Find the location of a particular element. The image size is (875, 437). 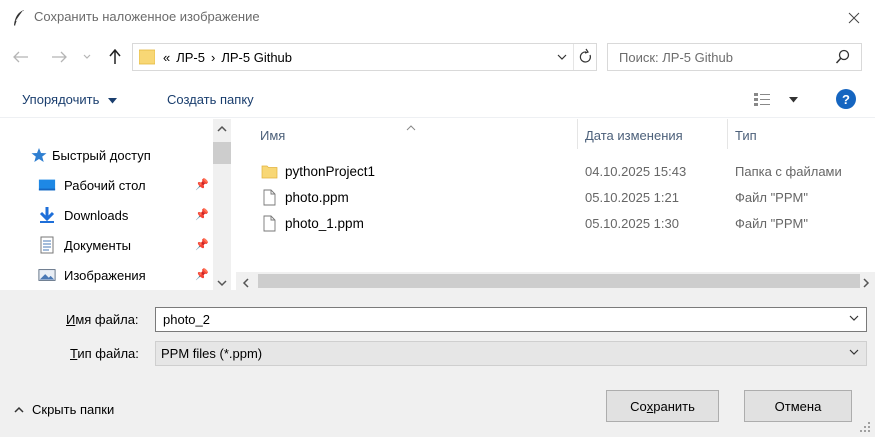

search-input: Поиск: ЛР-5 Github is located at coordinates (676, 57).